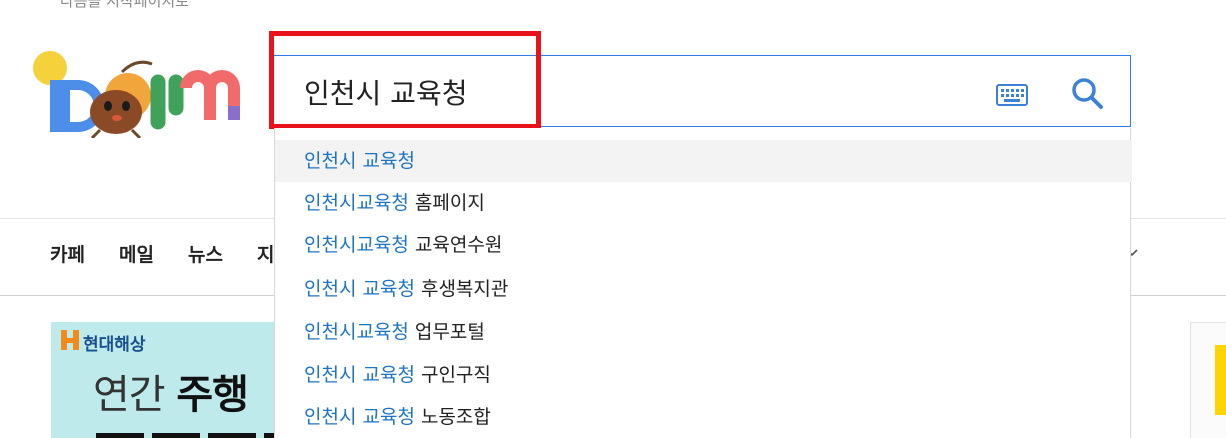 The height and width of the screenshot is (438, 1226). I want to click on suggestion-item: 인천시 교육청 후생복지관, so click(703, 289).